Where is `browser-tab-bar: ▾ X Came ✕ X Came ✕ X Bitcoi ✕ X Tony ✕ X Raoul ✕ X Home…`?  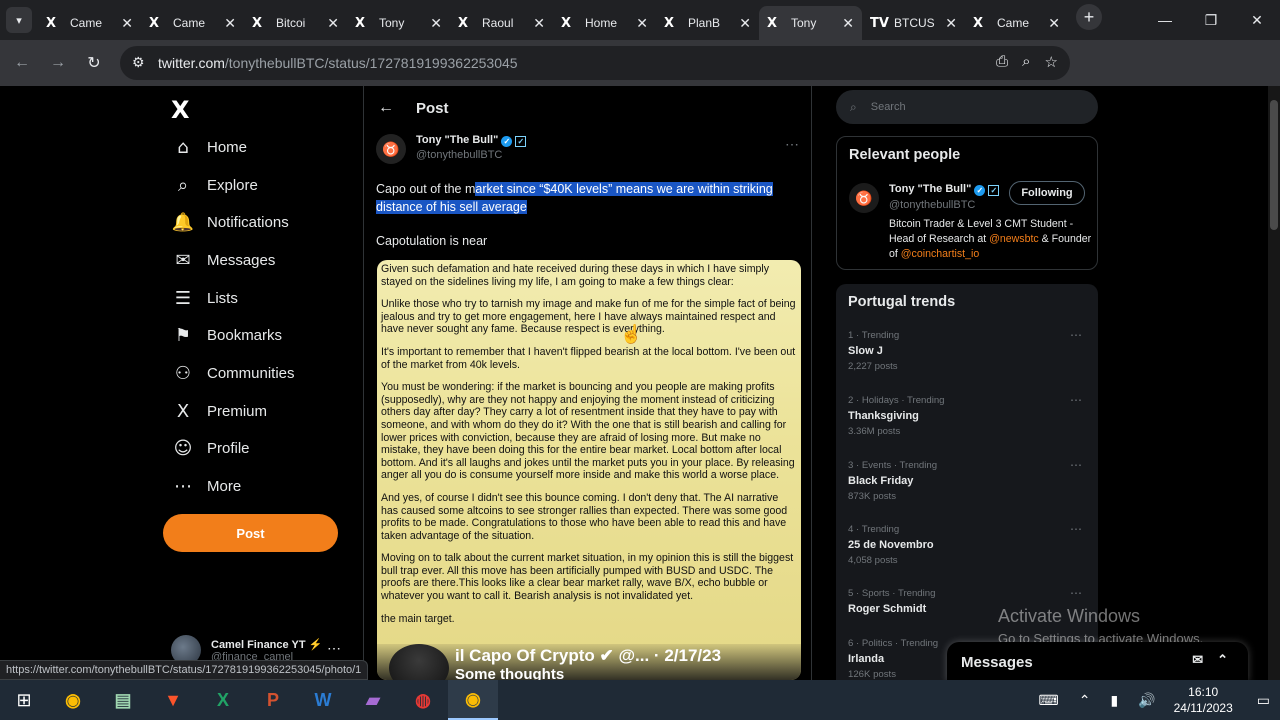 browser-tab-bar: ▾ X Came ✕ X Came ✕ X Bitcoi ✕ X Tony ✕ X Raoul ✕ X Home… is located at coordinates (640, 20).